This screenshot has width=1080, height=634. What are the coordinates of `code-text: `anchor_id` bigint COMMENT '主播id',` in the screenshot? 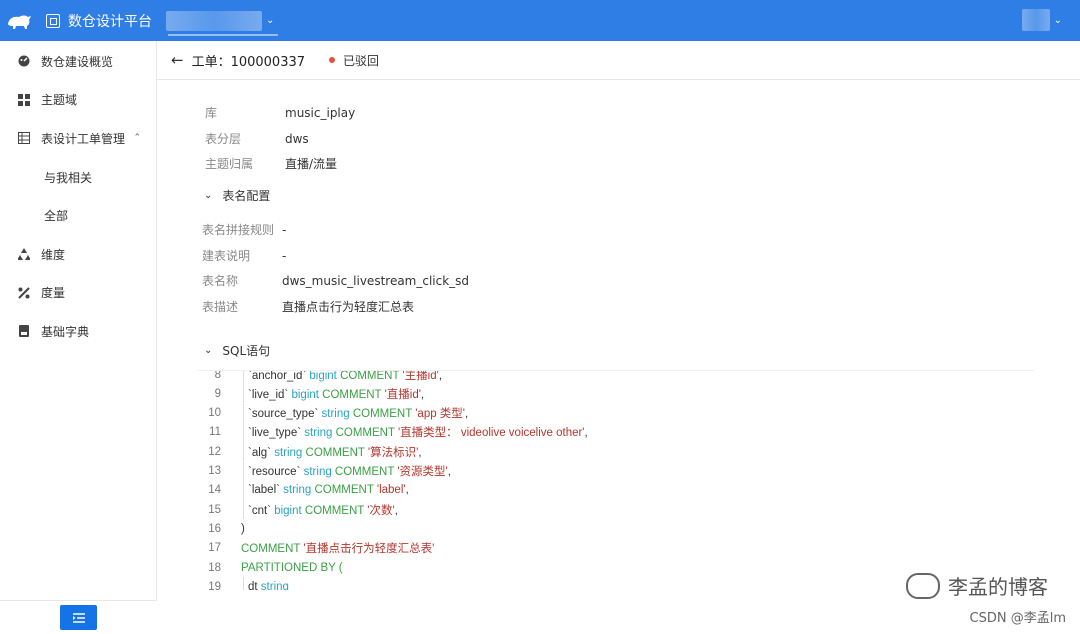 It's located at (345, 376).